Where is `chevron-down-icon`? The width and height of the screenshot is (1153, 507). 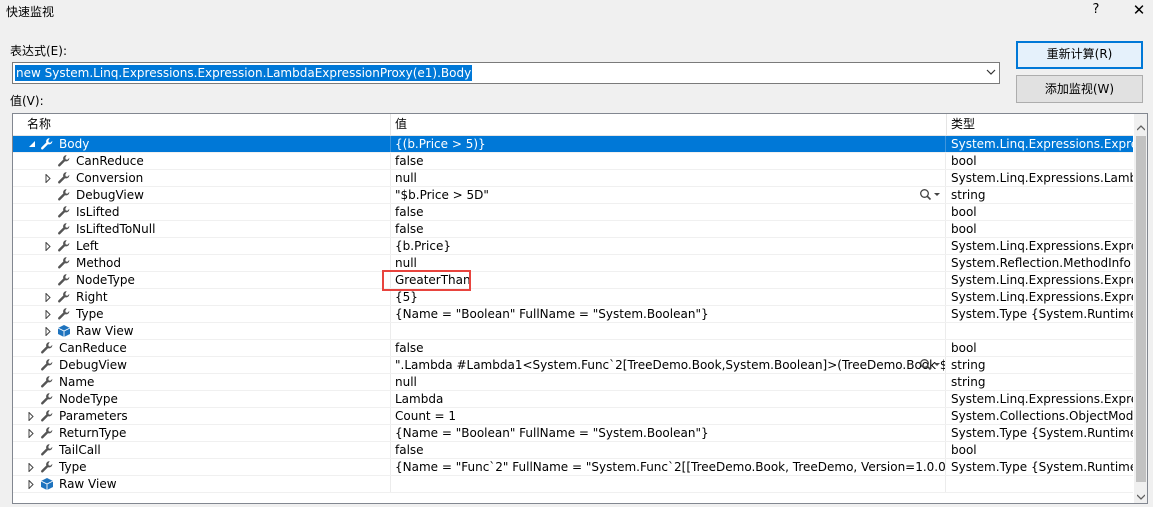 chevron-down-icon is located at coordinates (991, 70).